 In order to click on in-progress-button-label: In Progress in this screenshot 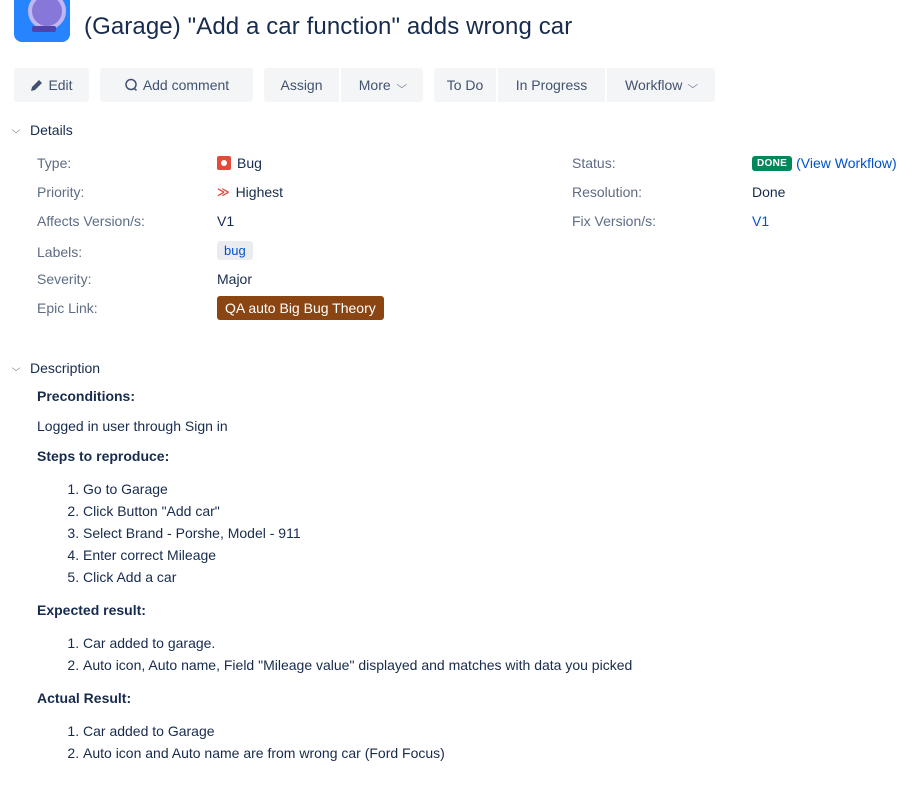, I will do `click(551, 85)`.